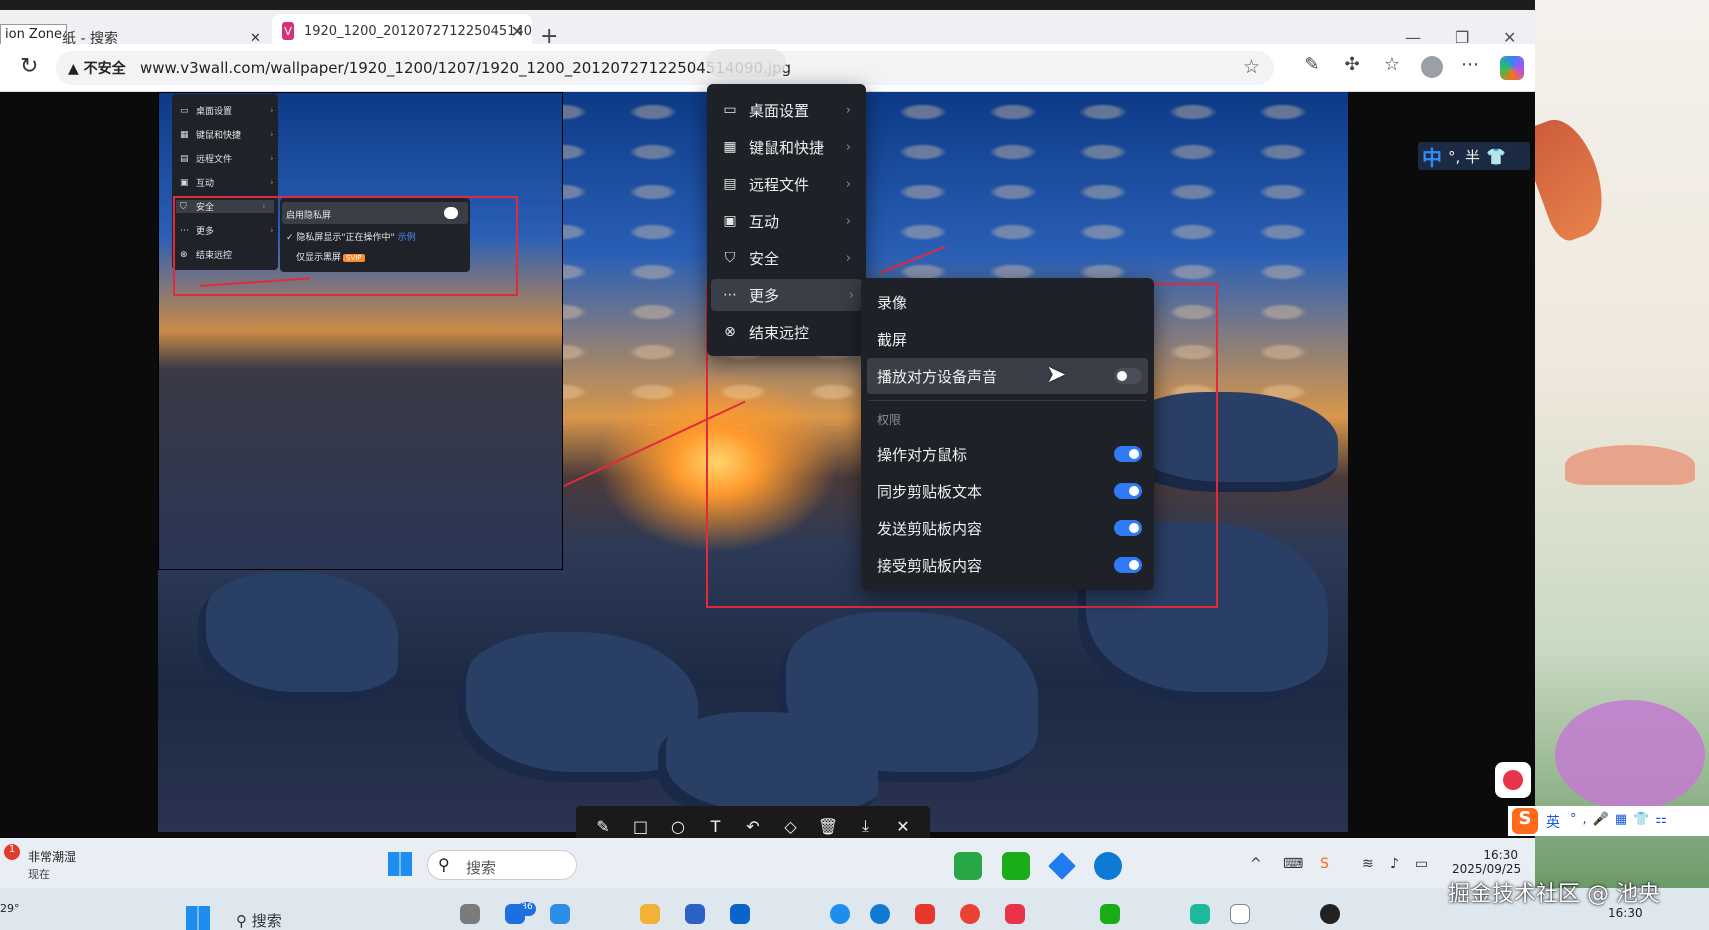  I want to click on folder-icon, so click(650, 914).